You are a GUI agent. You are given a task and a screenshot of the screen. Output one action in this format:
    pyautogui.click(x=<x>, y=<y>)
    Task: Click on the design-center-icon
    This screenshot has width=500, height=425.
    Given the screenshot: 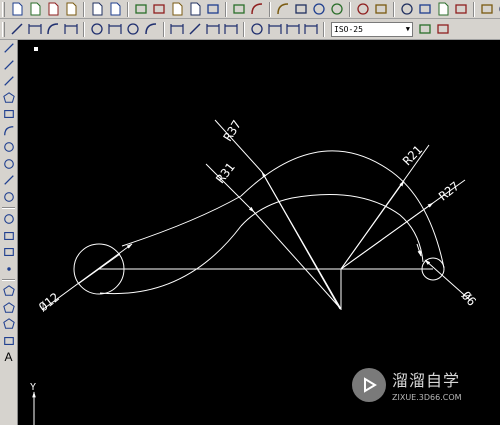 What is the action you would take?
    pyautogui.click(x=406, y=9)
    